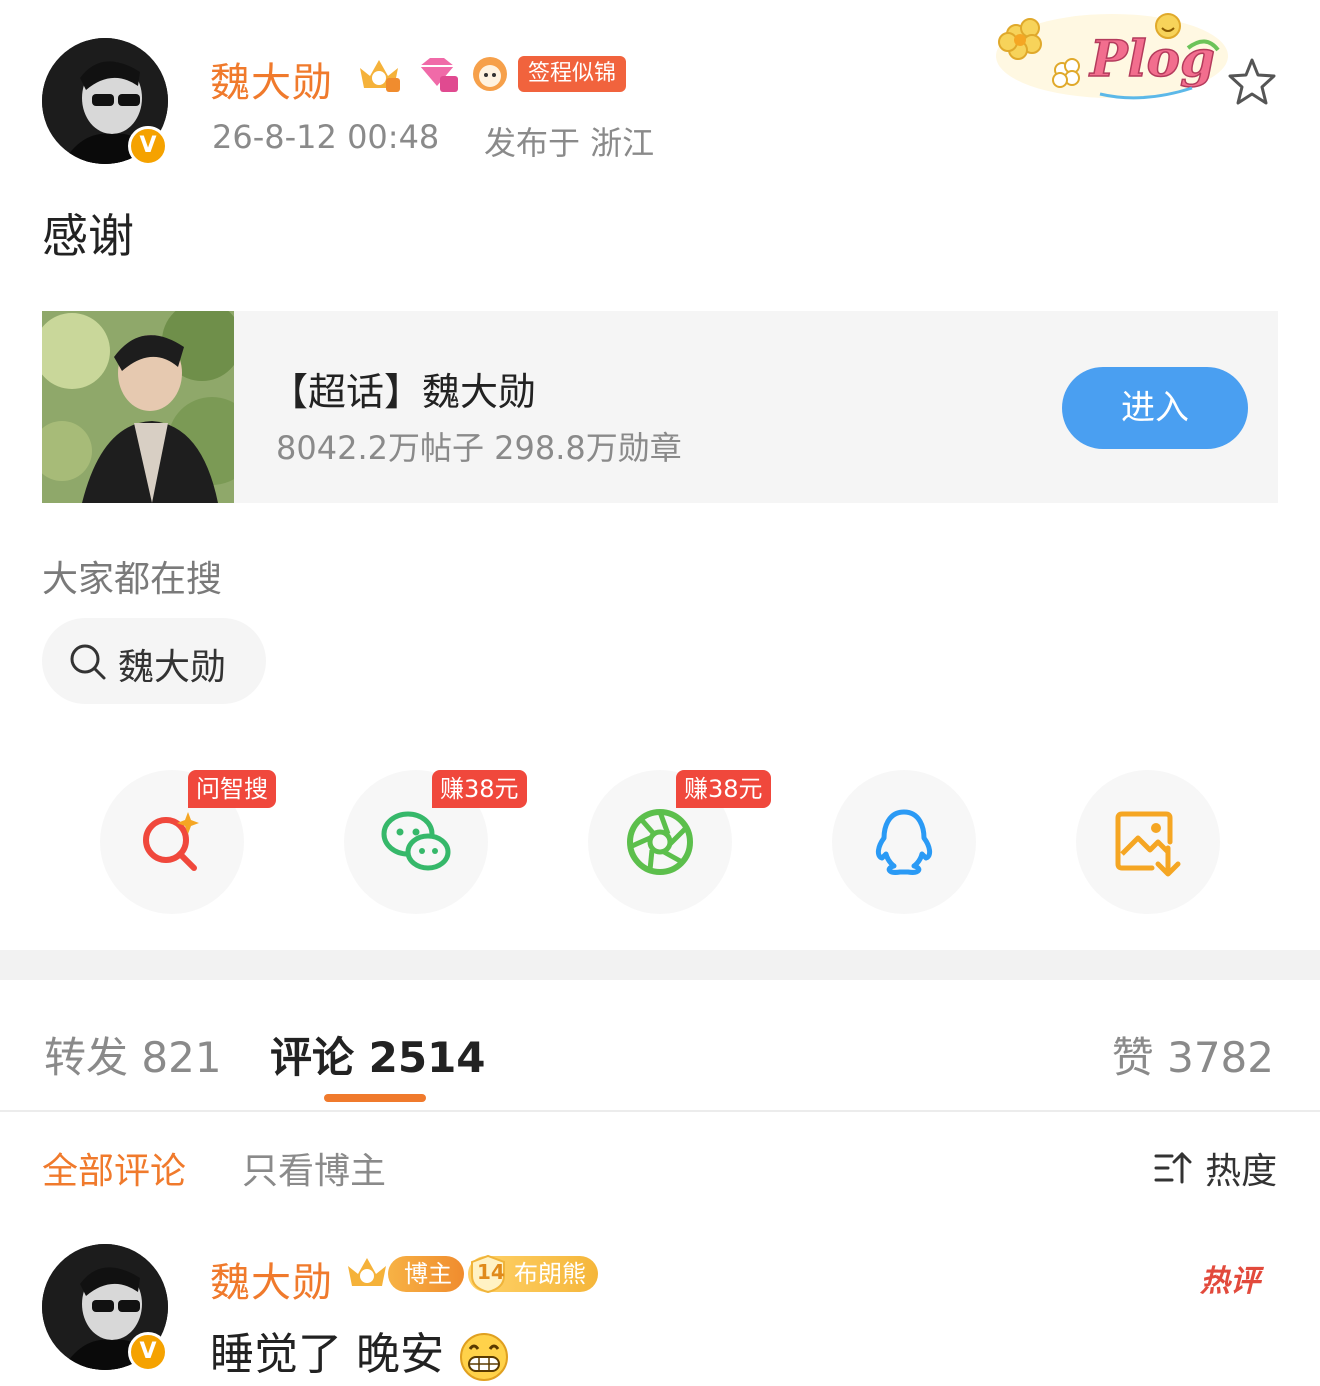  What do you see at coordinates (660, 842) in the screenshot?
I see `moments-icon` at bounding box center [660, 842].